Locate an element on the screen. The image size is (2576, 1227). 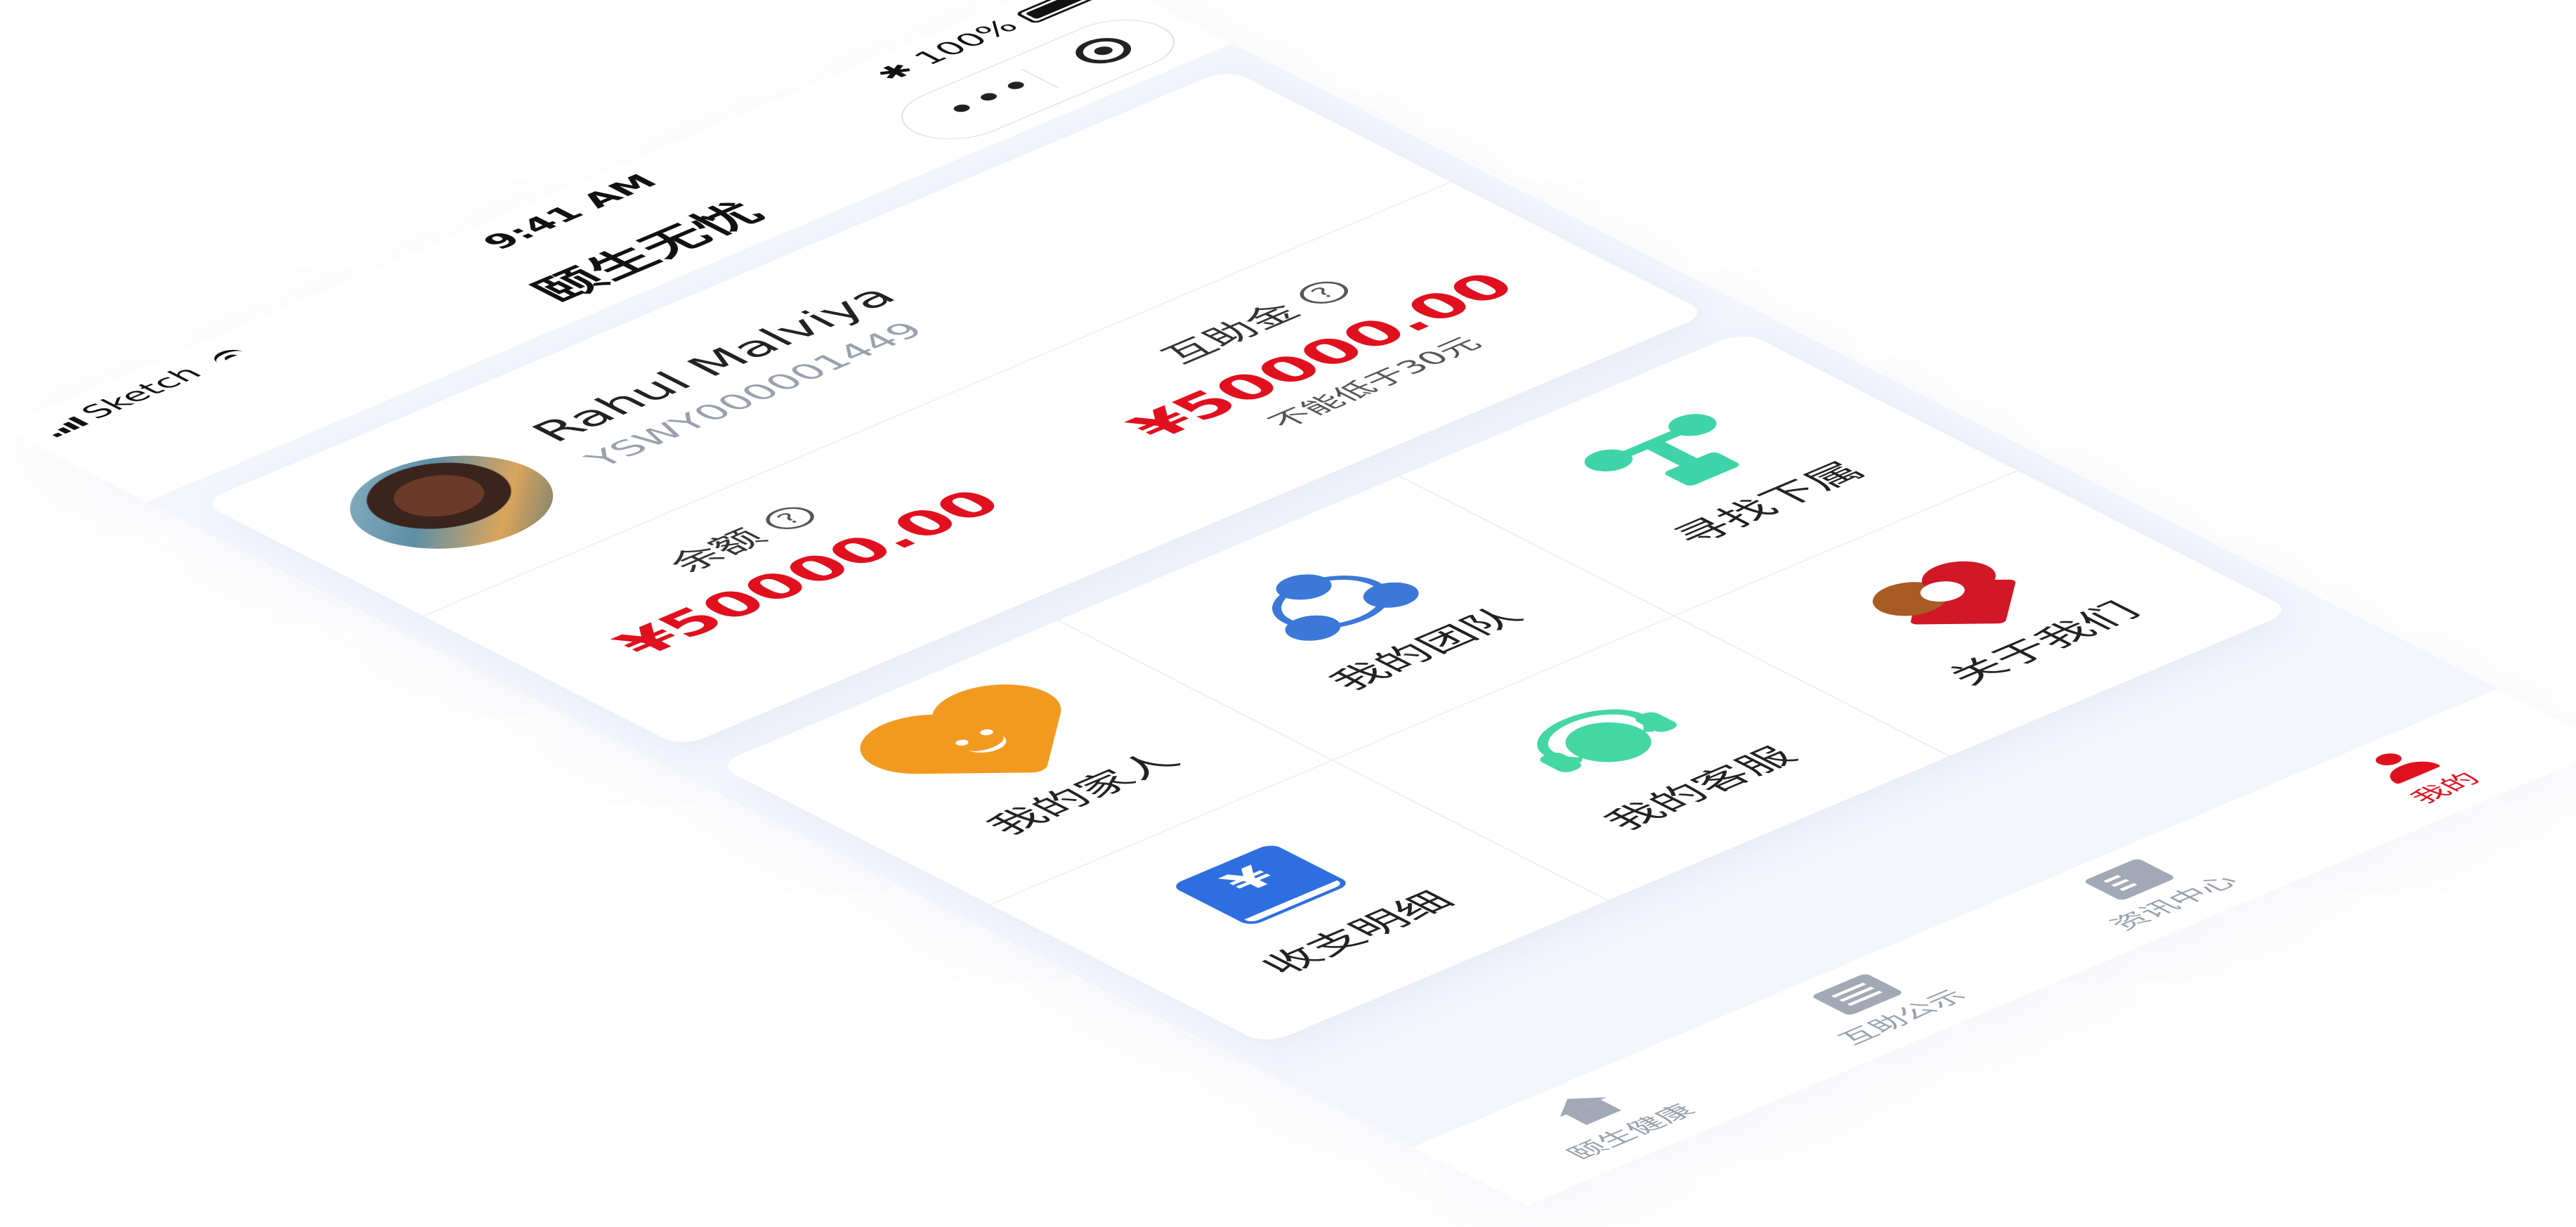
target-circle-icon is located at coordinates (1103, 50).